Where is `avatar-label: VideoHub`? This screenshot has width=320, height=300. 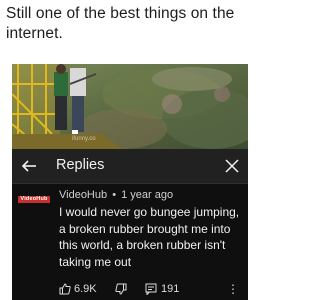
avatar-label: VideoHub is located at coordinates (34, 199).